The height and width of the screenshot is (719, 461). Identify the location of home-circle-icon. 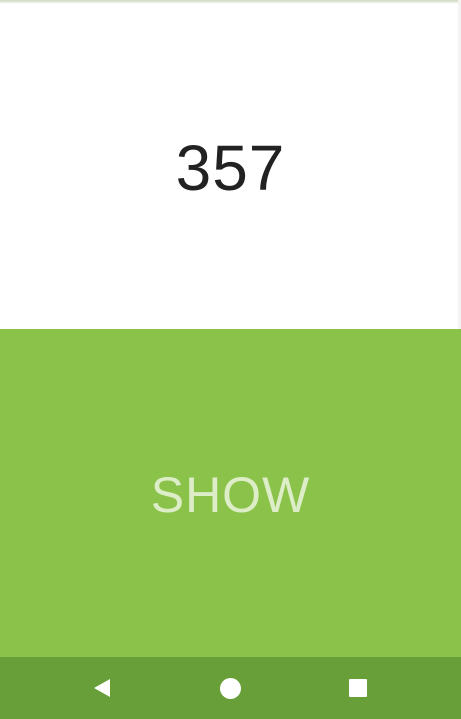
(230, 688).